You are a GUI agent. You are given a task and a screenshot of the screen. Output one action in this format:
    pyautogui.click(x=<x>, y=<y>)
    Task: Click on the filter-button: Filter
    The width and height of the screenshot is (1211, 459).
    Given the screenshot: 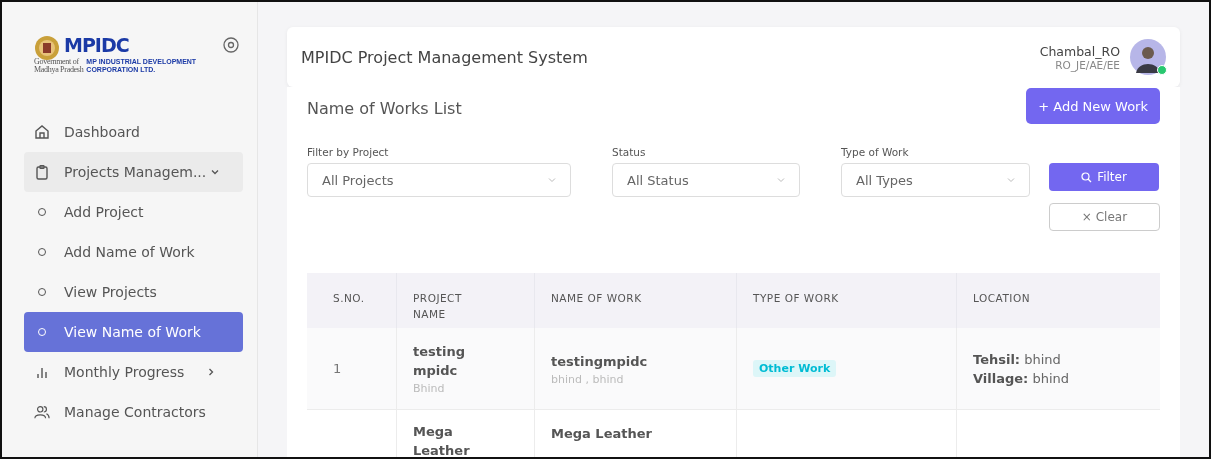 What is the action you would take?
    pyautogui.click(x=1104, y=177)
    